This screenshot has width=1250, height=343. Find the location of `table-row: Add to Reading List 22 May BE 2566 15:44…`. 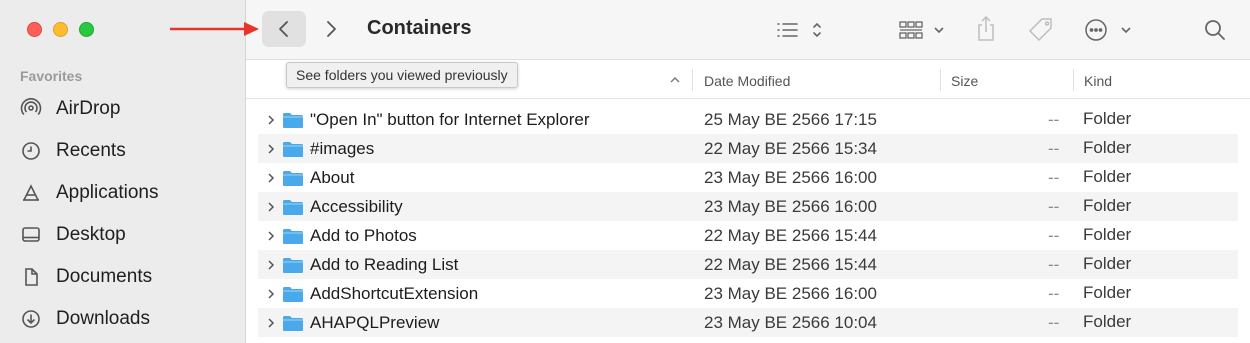

table-row: Add to Reading List 22 May BE 2566 15:44… is located at coordinates (748, 264).